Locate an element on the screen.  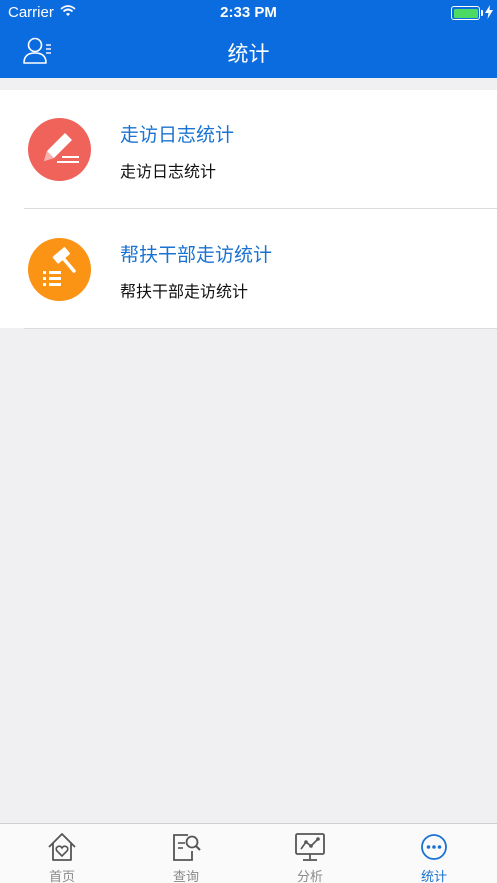
list-item-title: 帮扶干部走访统计 is located at coordinates (196, 255).